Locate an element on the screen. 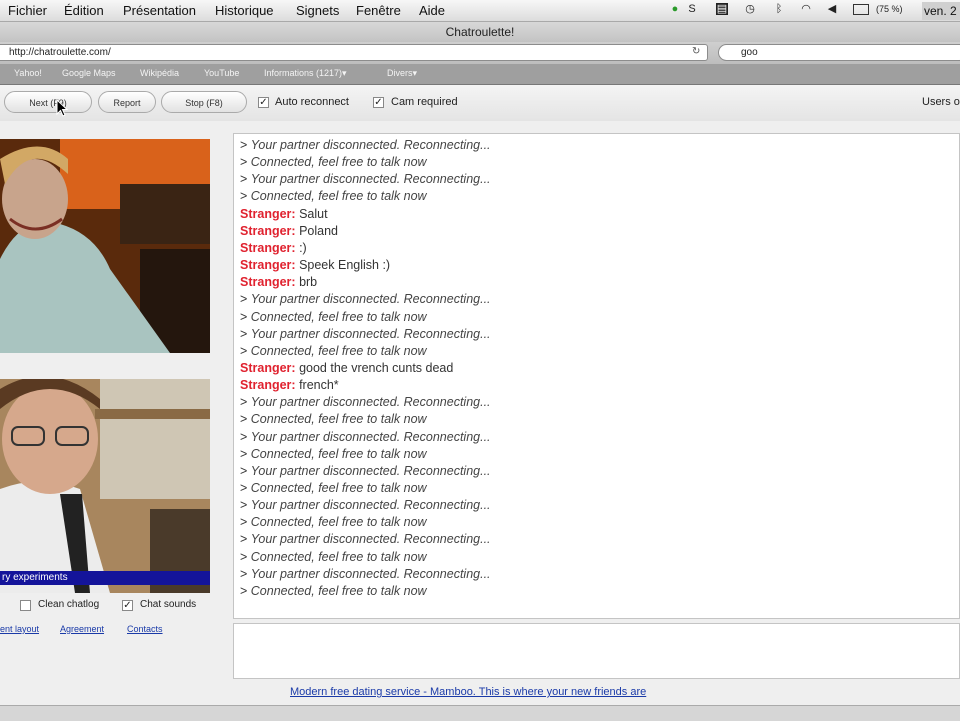  menu-fenetre: Fenêtre is located at coordinates (378, 10).